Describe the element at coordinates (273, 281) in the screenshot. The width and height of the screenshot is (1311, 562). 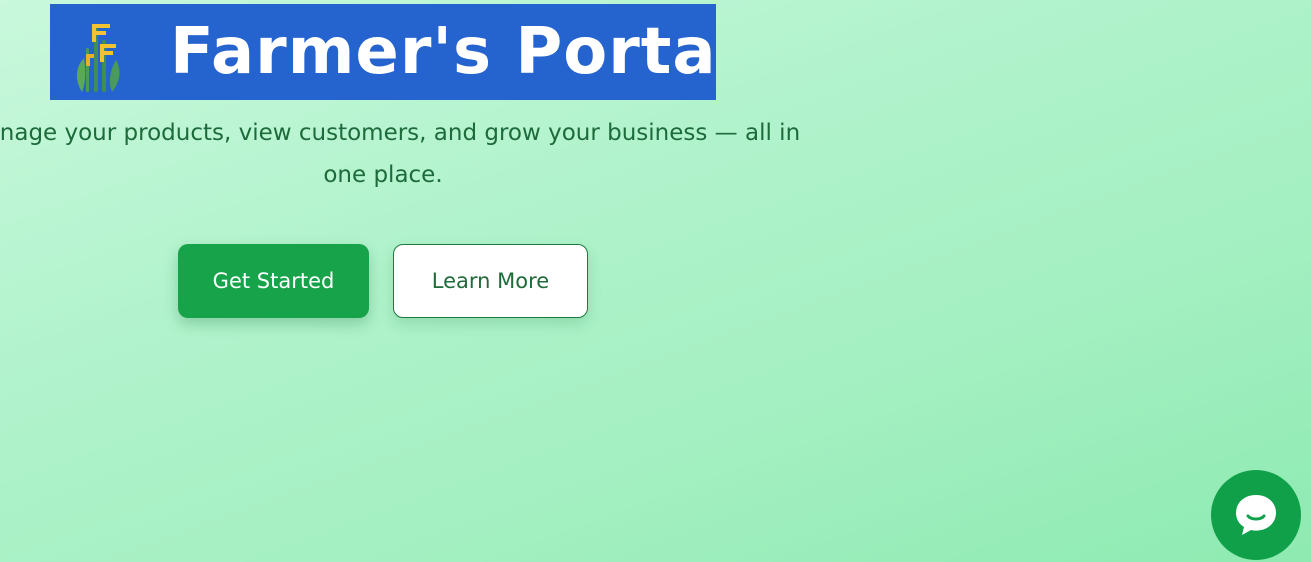
I see `get-started-button: Get Started` at that location.